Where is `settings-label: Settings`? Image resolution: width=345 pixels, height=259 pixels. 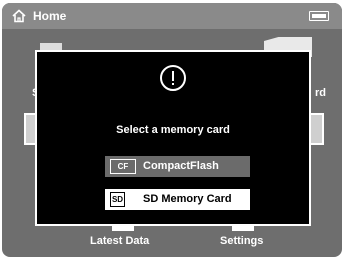 settings-label: Settings is located at coordinates (241, 241).